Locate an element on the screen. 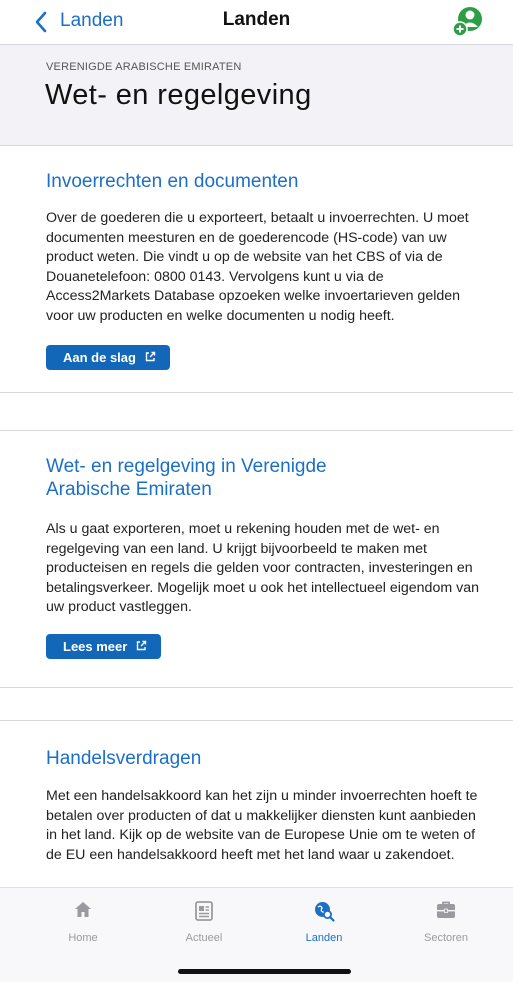  newspaper-icon is located at coordinates (204, 913).